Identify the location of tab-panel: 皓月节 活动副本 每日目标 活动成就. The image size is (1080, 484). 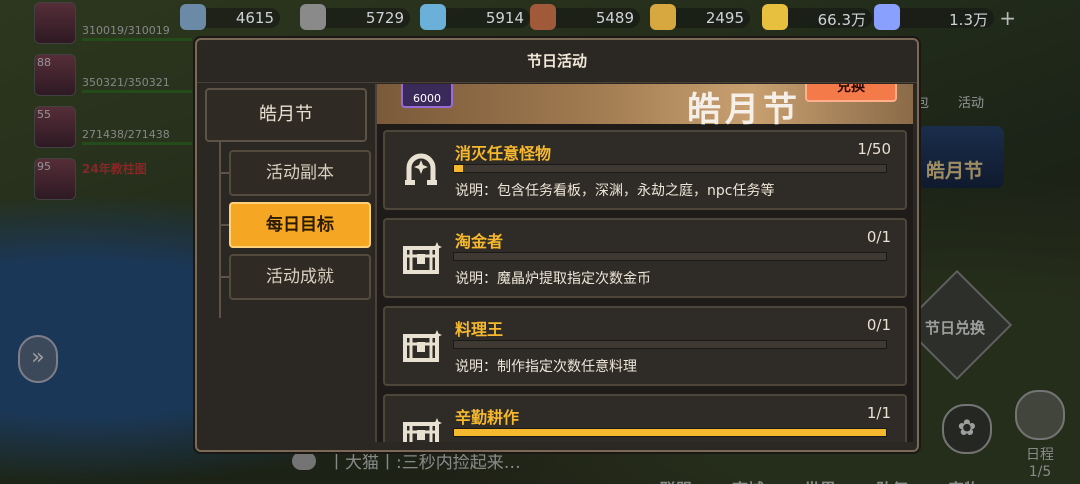
(288, 264).